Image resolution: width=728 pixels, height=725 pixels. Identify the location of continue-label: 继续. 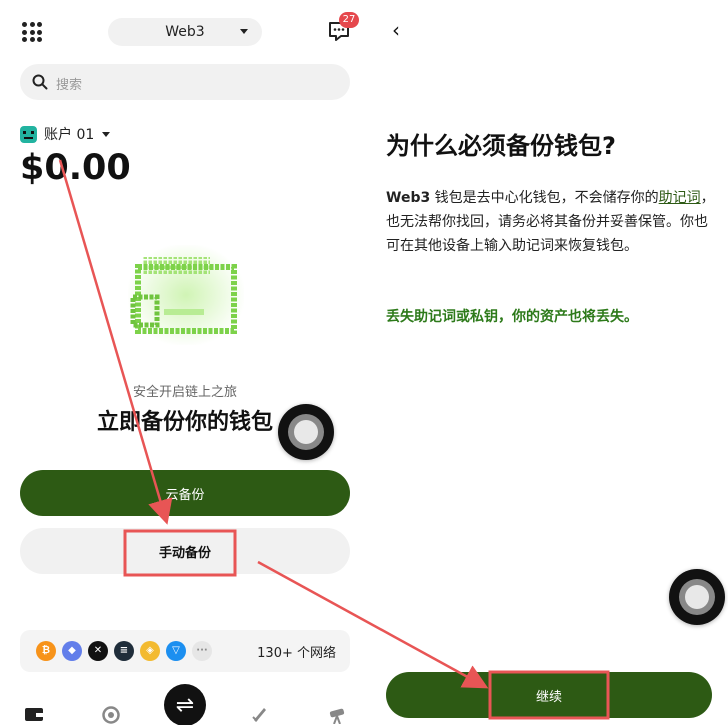
(548, 697).